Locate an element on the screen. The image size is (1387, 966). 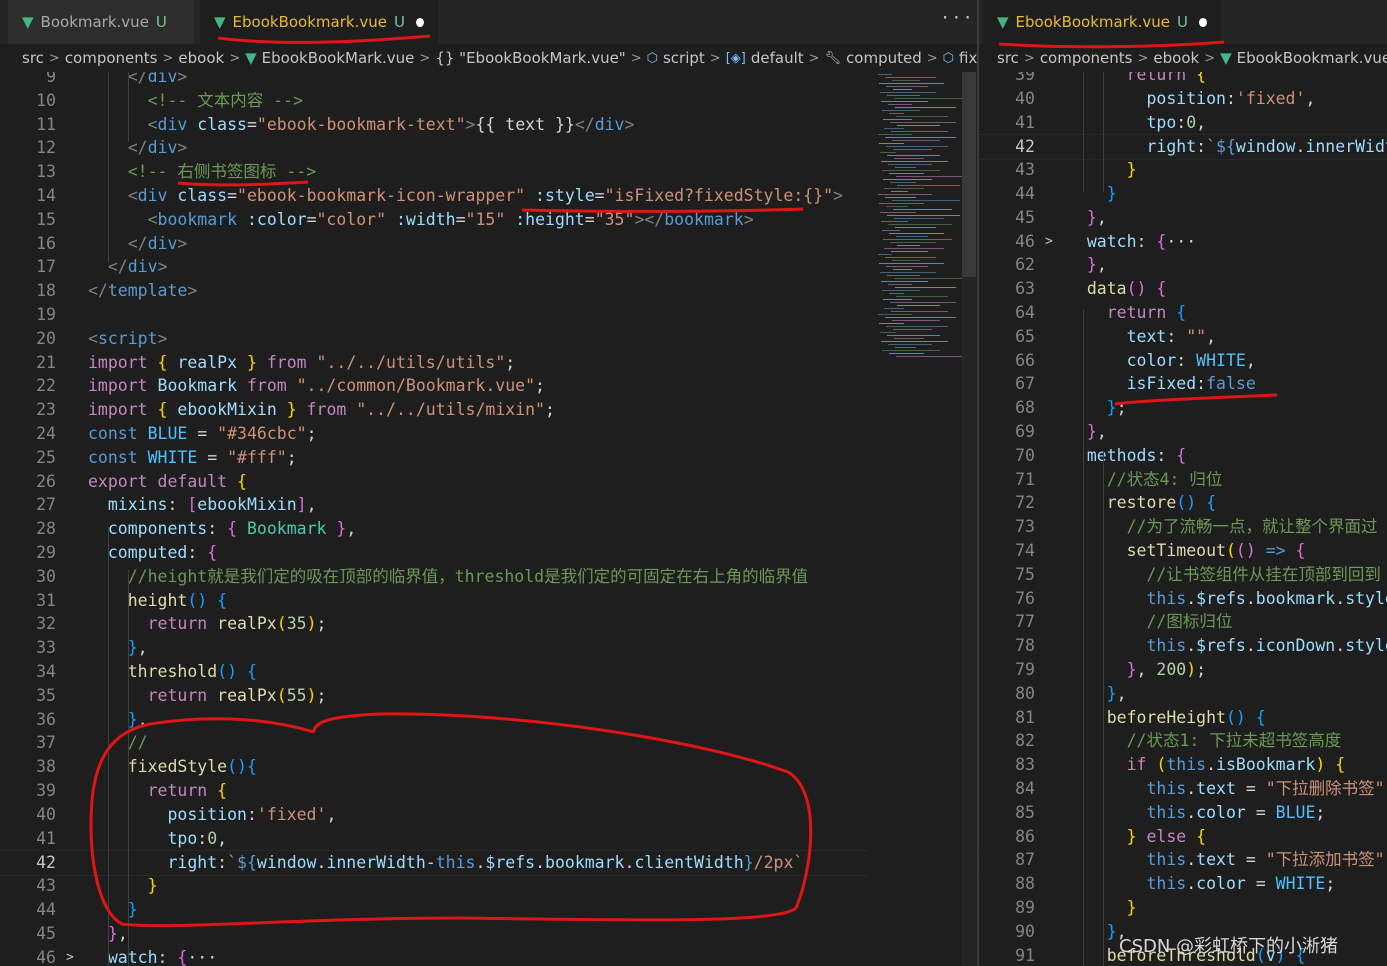
code-line: 33 }, is located at coordinates (488, 648).